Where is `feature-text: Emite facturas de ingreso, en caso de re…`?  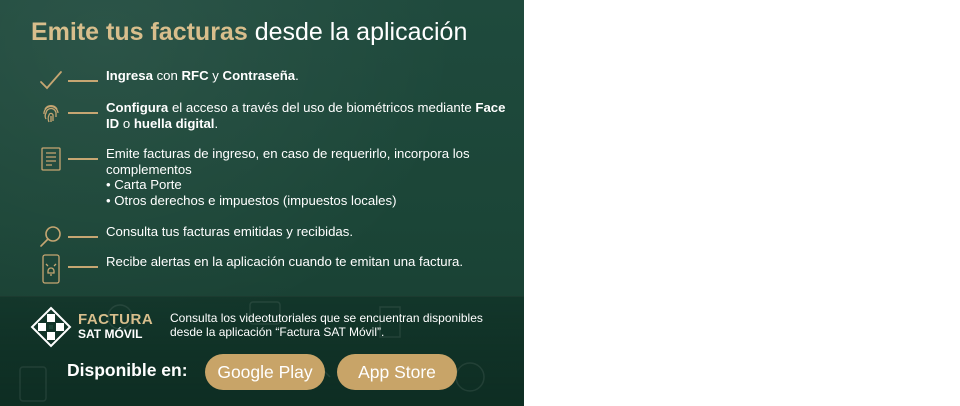 feature-text: Emite facturas de ingreso, en caso de re… is located at coordinates (306, 177).